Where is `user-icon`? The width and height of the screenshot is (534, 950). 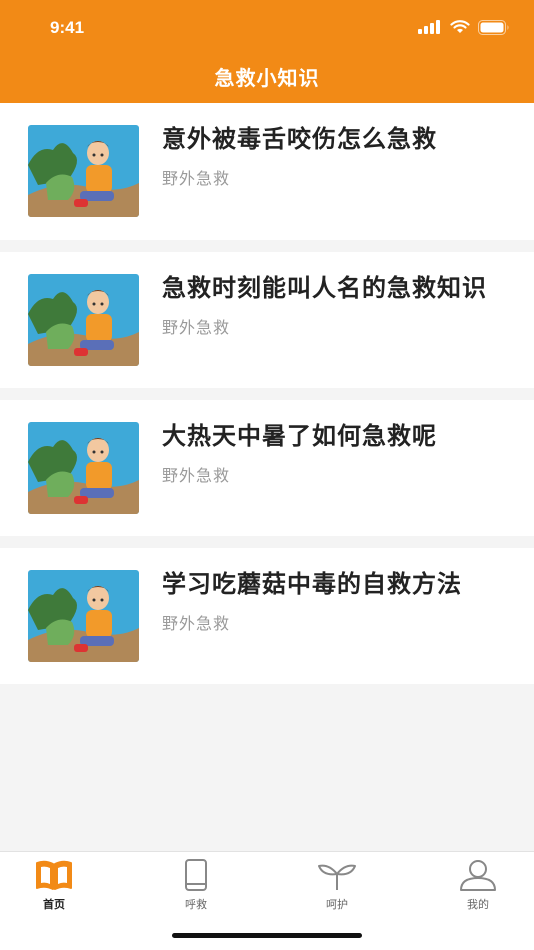
user-icon is located at coordinates (478, 875).